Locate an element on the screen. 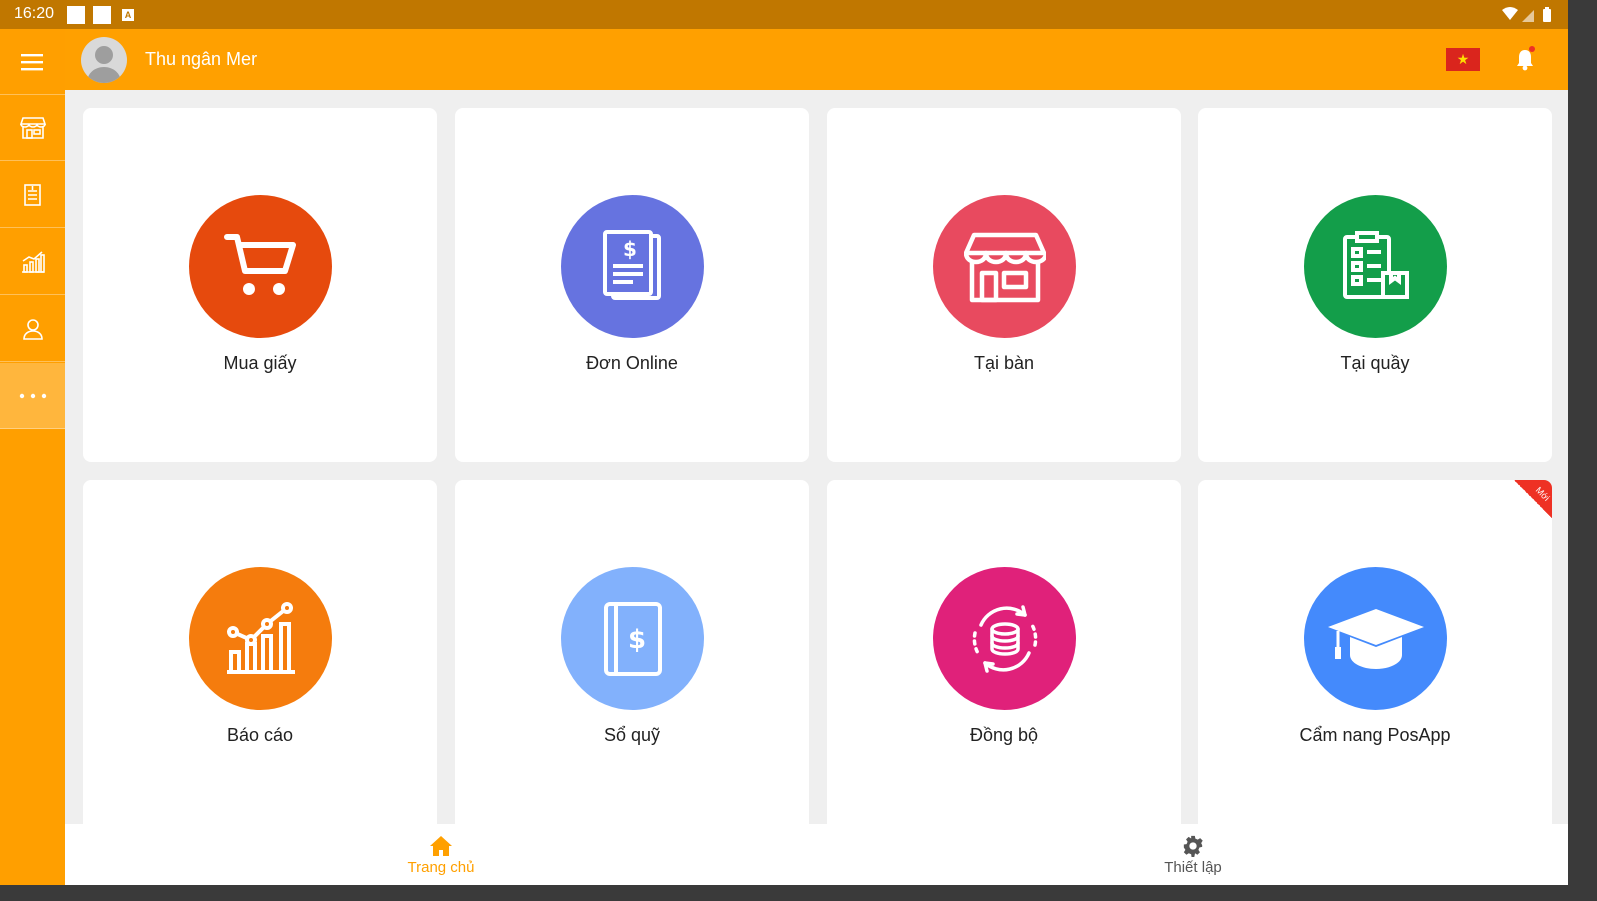 The image size is (1597, 901). tile-label: Báo cáo is located at coordinates (260, 735).